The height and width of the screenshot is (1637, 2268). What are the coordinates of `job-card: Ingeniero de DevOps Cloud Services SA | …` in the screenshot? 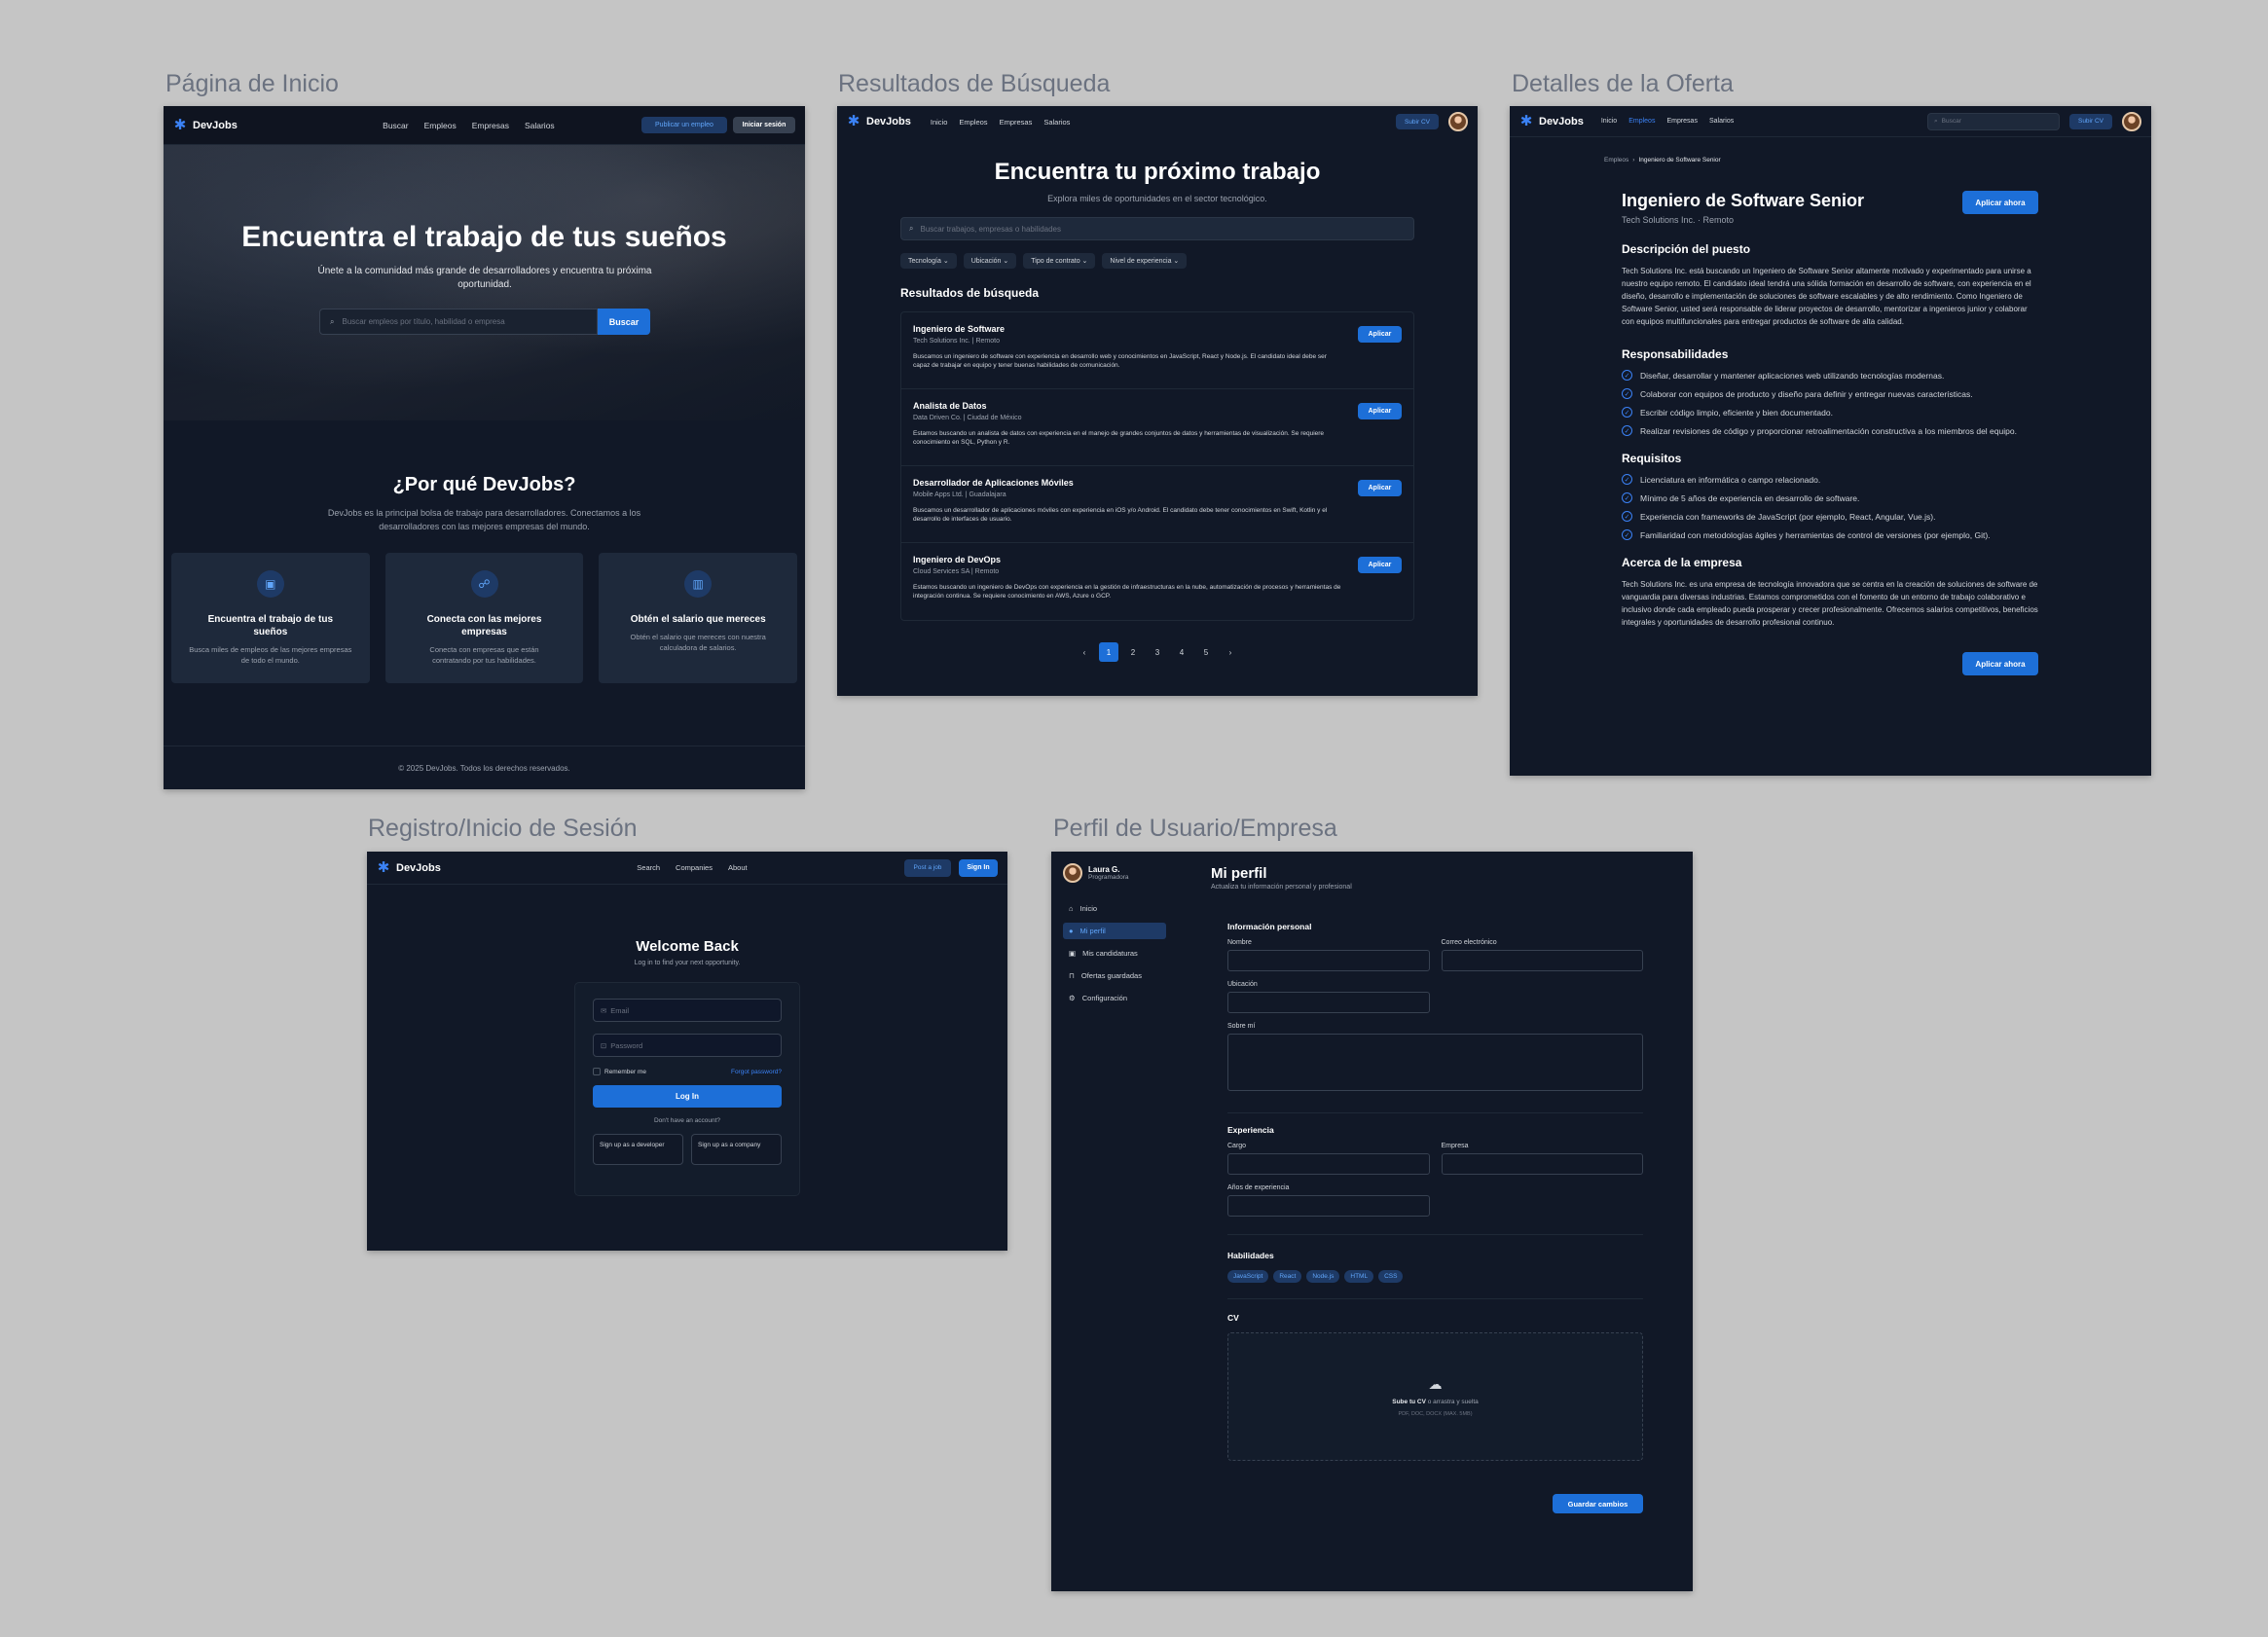 It's located at (1157, 581).